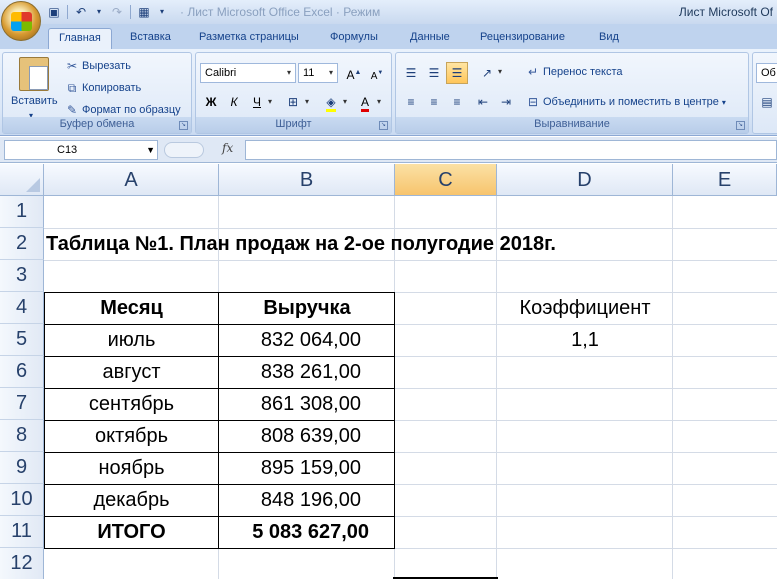 This screenshot has height=579, width=777. Describe the element at coordinates (131, 532) in the screenshot. I see `cell-a11-total-label: ИТОГО` at that location.